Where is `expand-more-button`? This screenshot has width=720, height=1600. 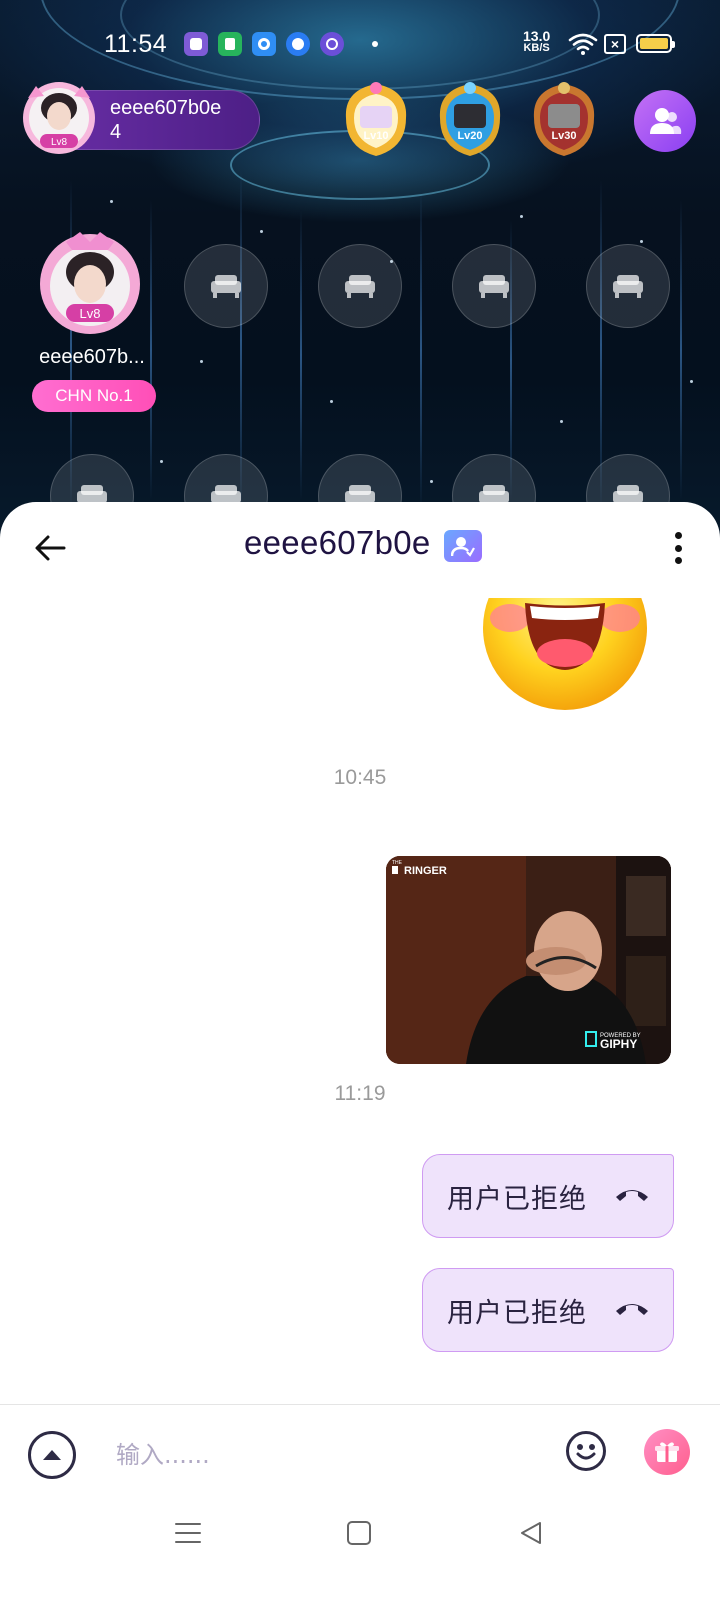
expand-more-button is located at coordinates (52, 1455).